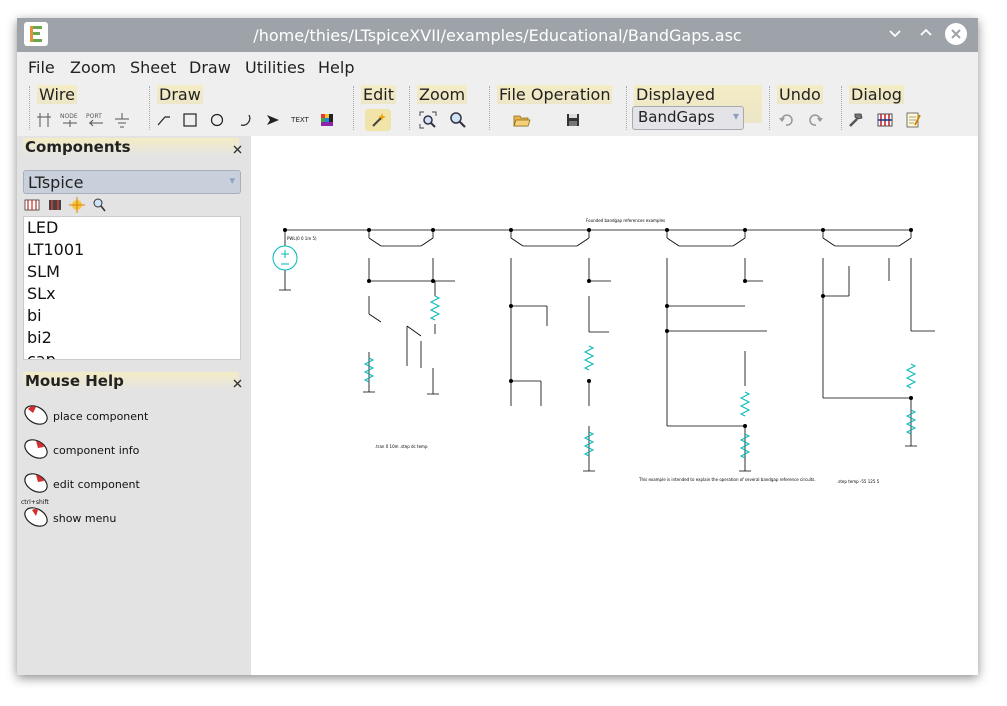 Image resolution: width=1007 pixels, height=706 pixels. What do you see at coordinates (895, 35) in the screenshot?
I see `minimize-button` at bounding box center [895, 35].